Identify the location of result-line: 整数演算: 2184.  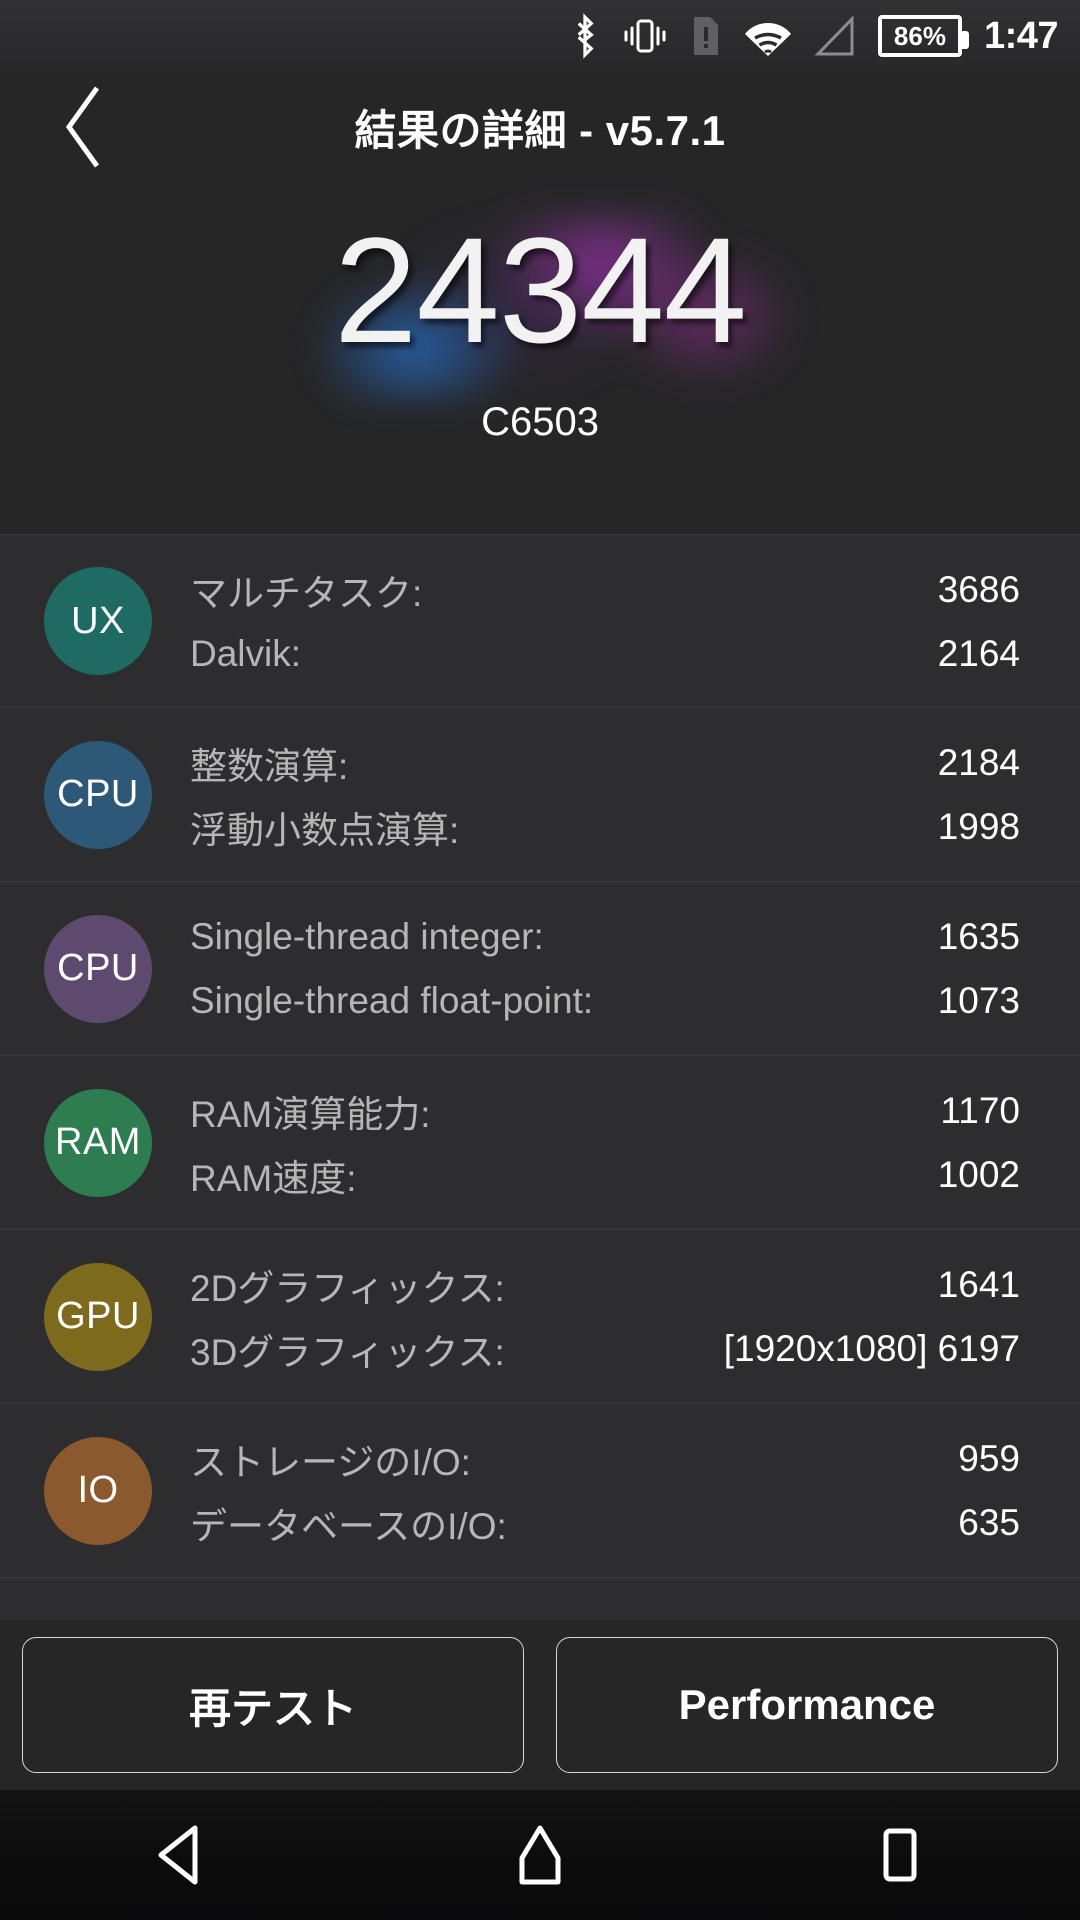
(605, 763).